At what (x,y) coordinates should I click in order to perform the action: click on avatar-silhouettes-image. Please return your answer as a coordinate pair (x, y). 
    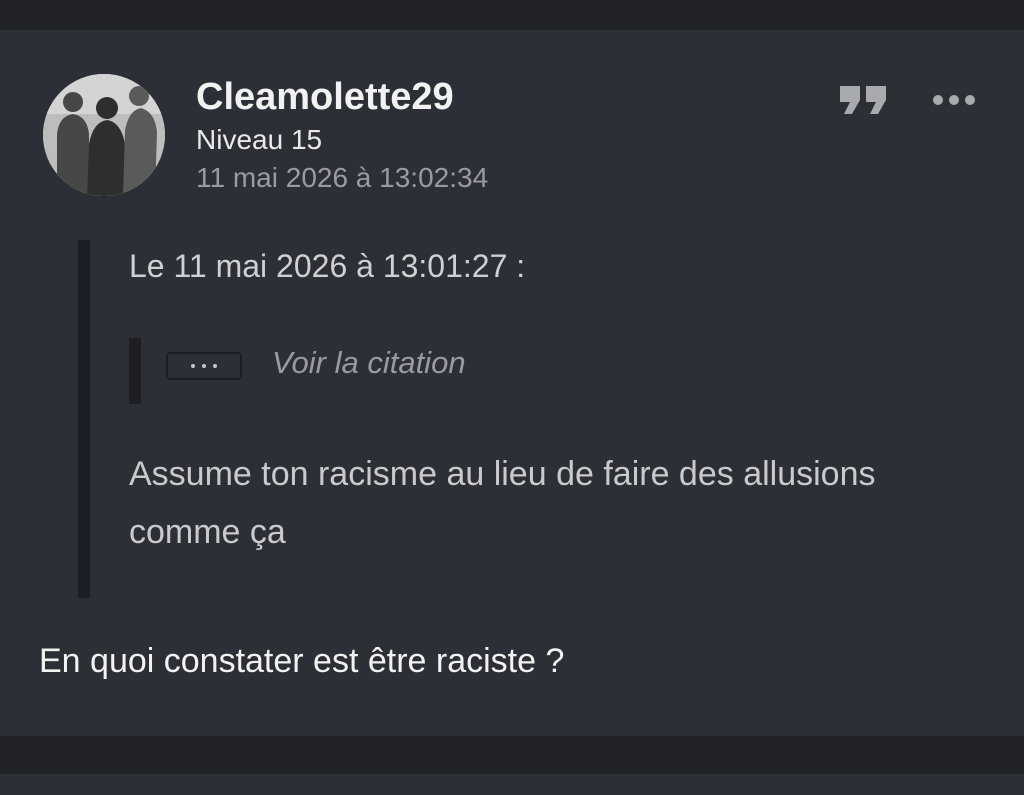
    Looking at the image, I should click on (104, 135).